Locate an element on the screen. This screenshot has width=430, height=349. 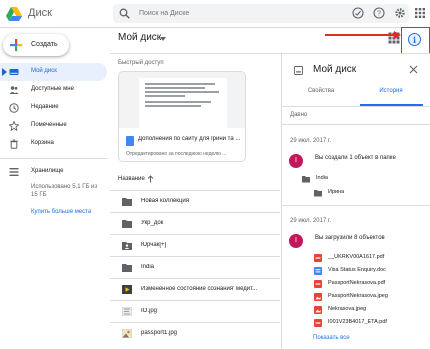
sidebar-item-starred: Помеченные is located at coordinates (53, 126).